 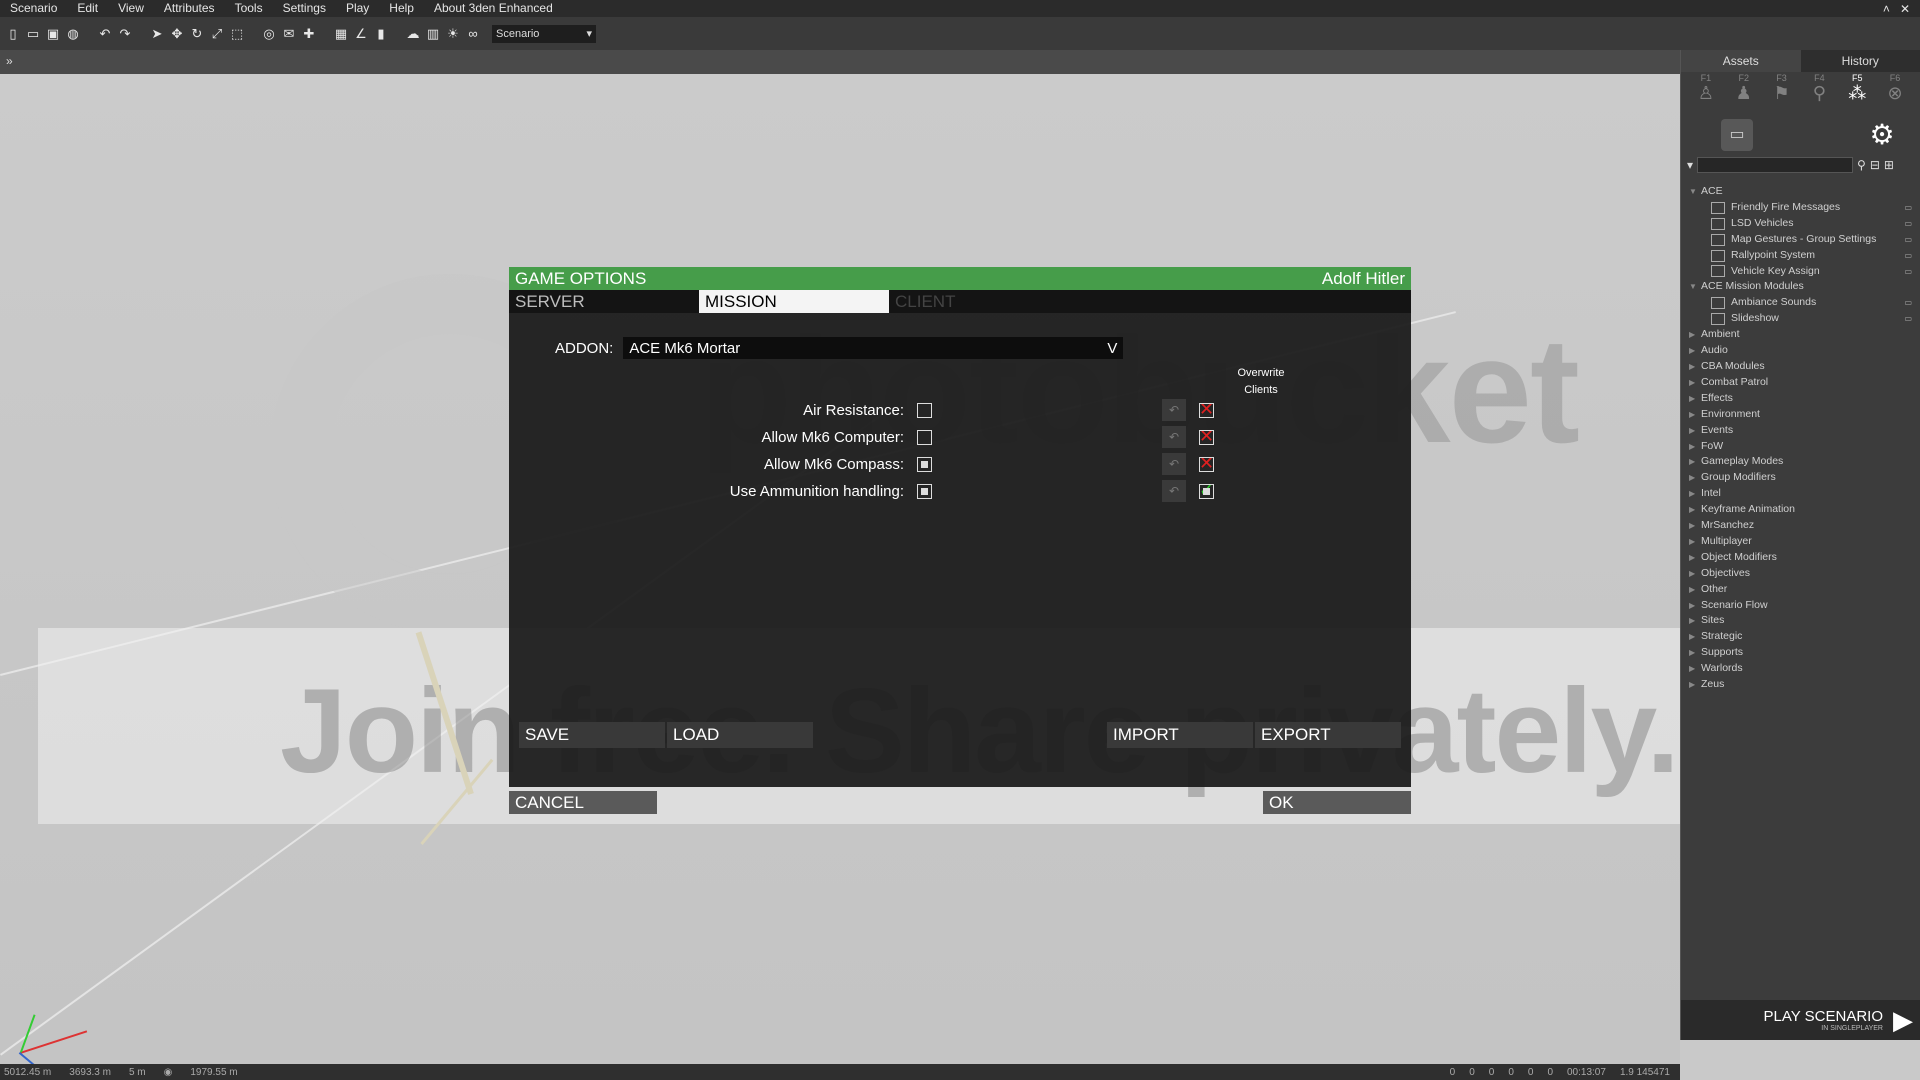 I want to click on angle-icon: ∠, so click(x=361, y=34).